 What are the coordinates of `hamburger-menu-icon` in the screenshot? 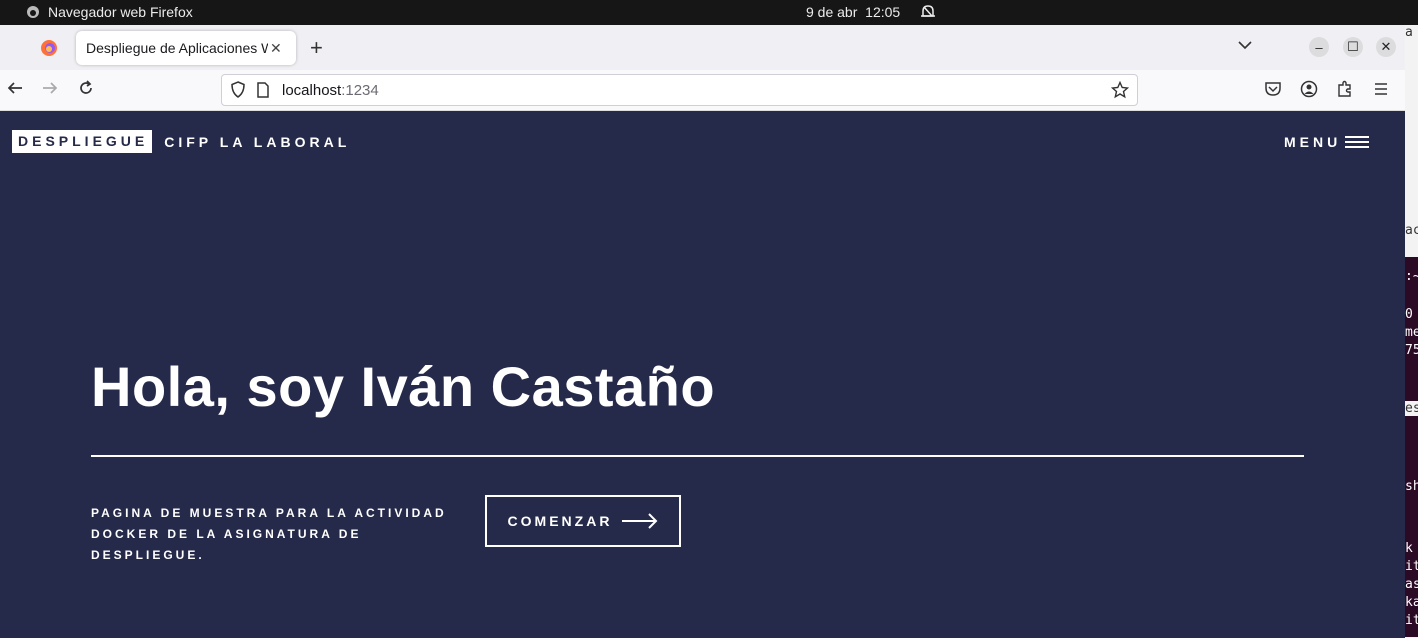 It's located at (1381, 89).